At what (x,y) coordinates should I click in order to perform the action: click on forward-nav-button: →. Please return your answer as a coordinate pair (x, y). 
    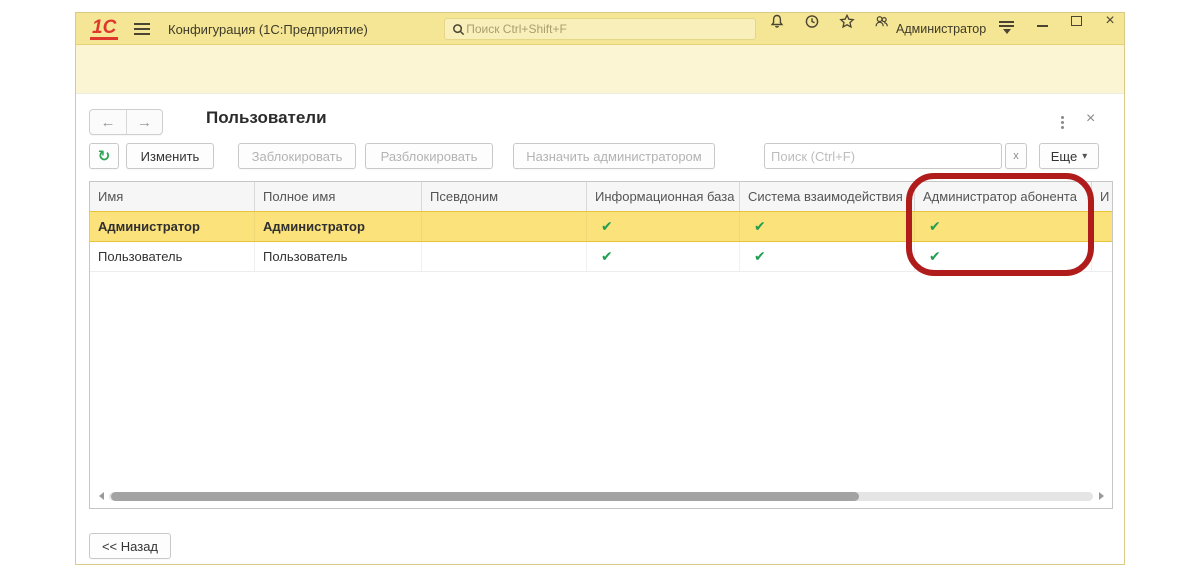
    Looking at the image, I should click on (144, 122).